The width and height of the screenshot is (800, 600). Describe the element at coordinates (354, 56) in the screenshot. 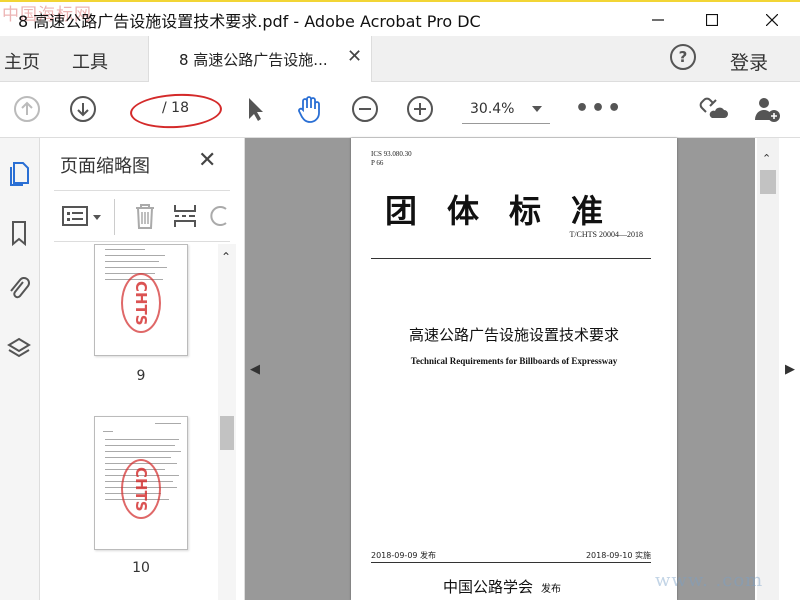

I see `close-tab-icon: ✕` at that location.